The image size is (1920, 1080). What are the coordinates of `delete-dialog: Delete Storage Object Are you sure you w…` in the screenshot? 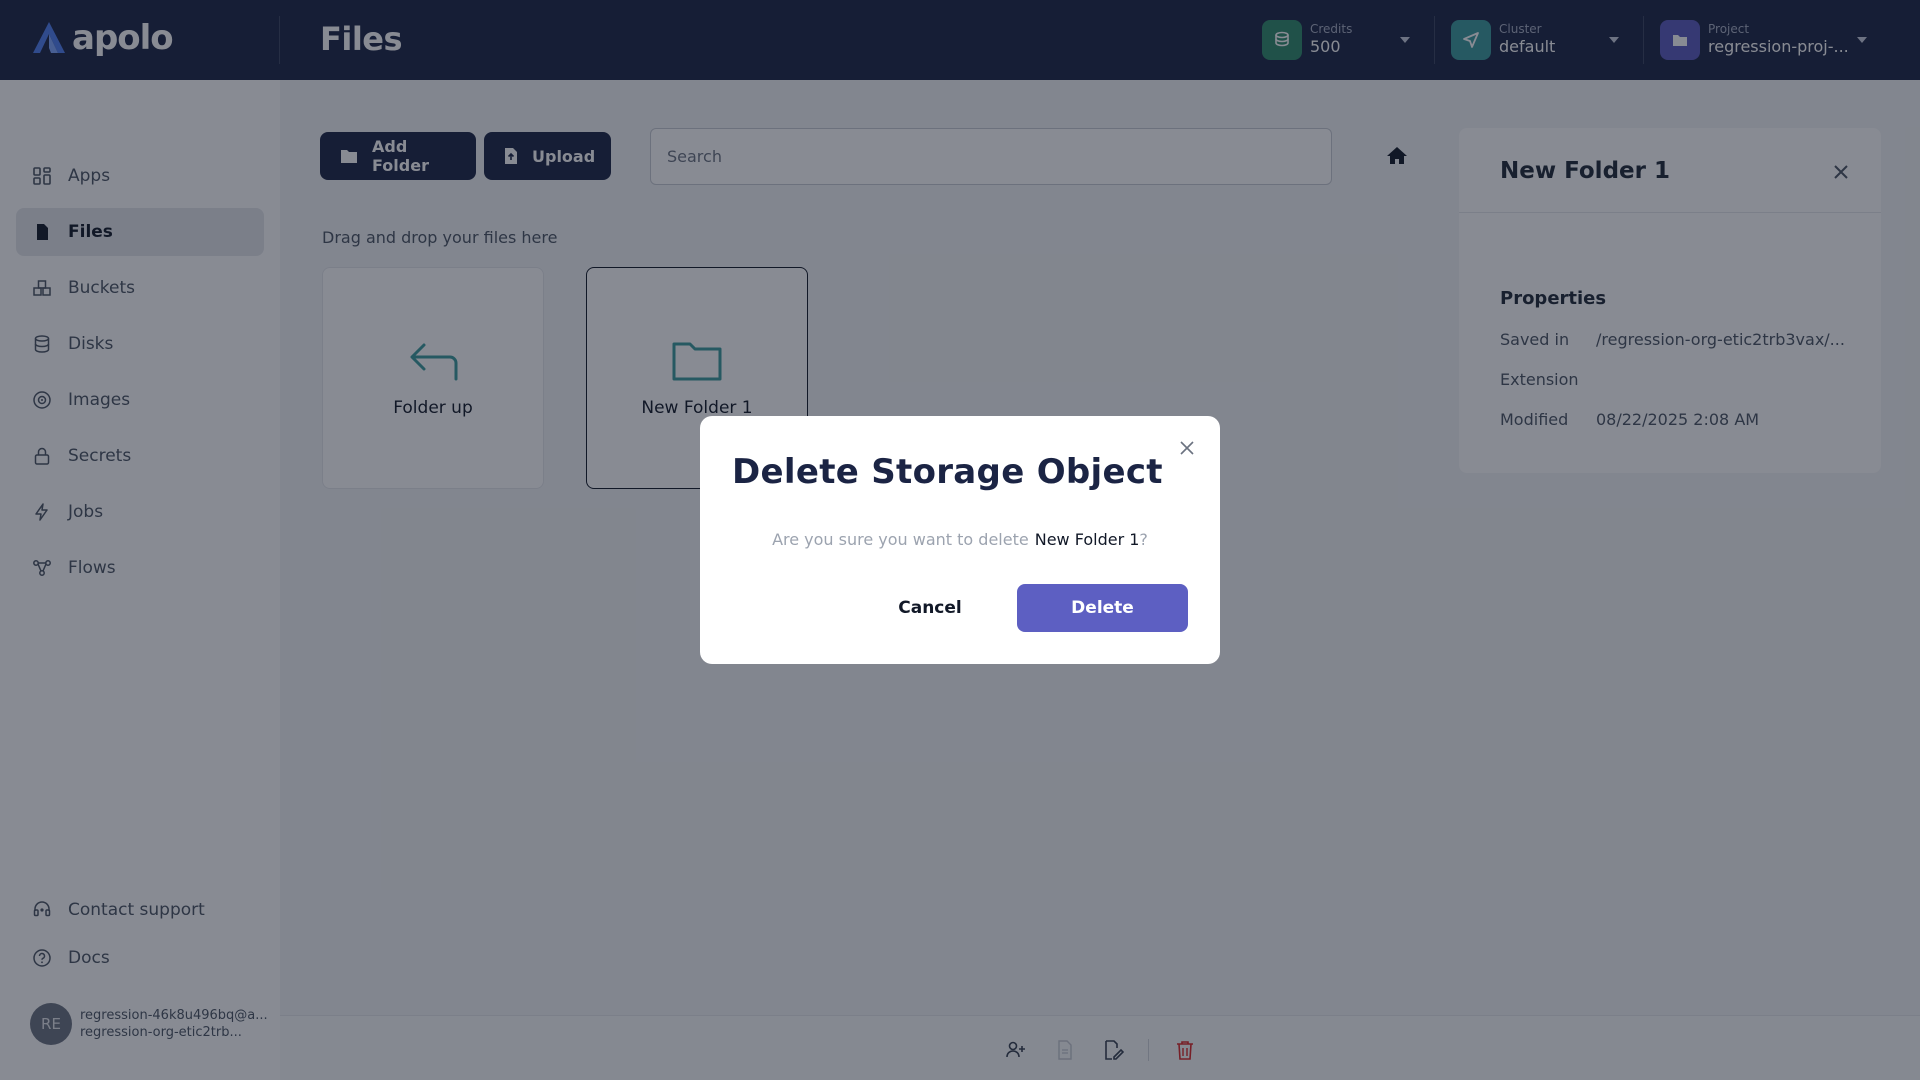 It's located at (960, 540).